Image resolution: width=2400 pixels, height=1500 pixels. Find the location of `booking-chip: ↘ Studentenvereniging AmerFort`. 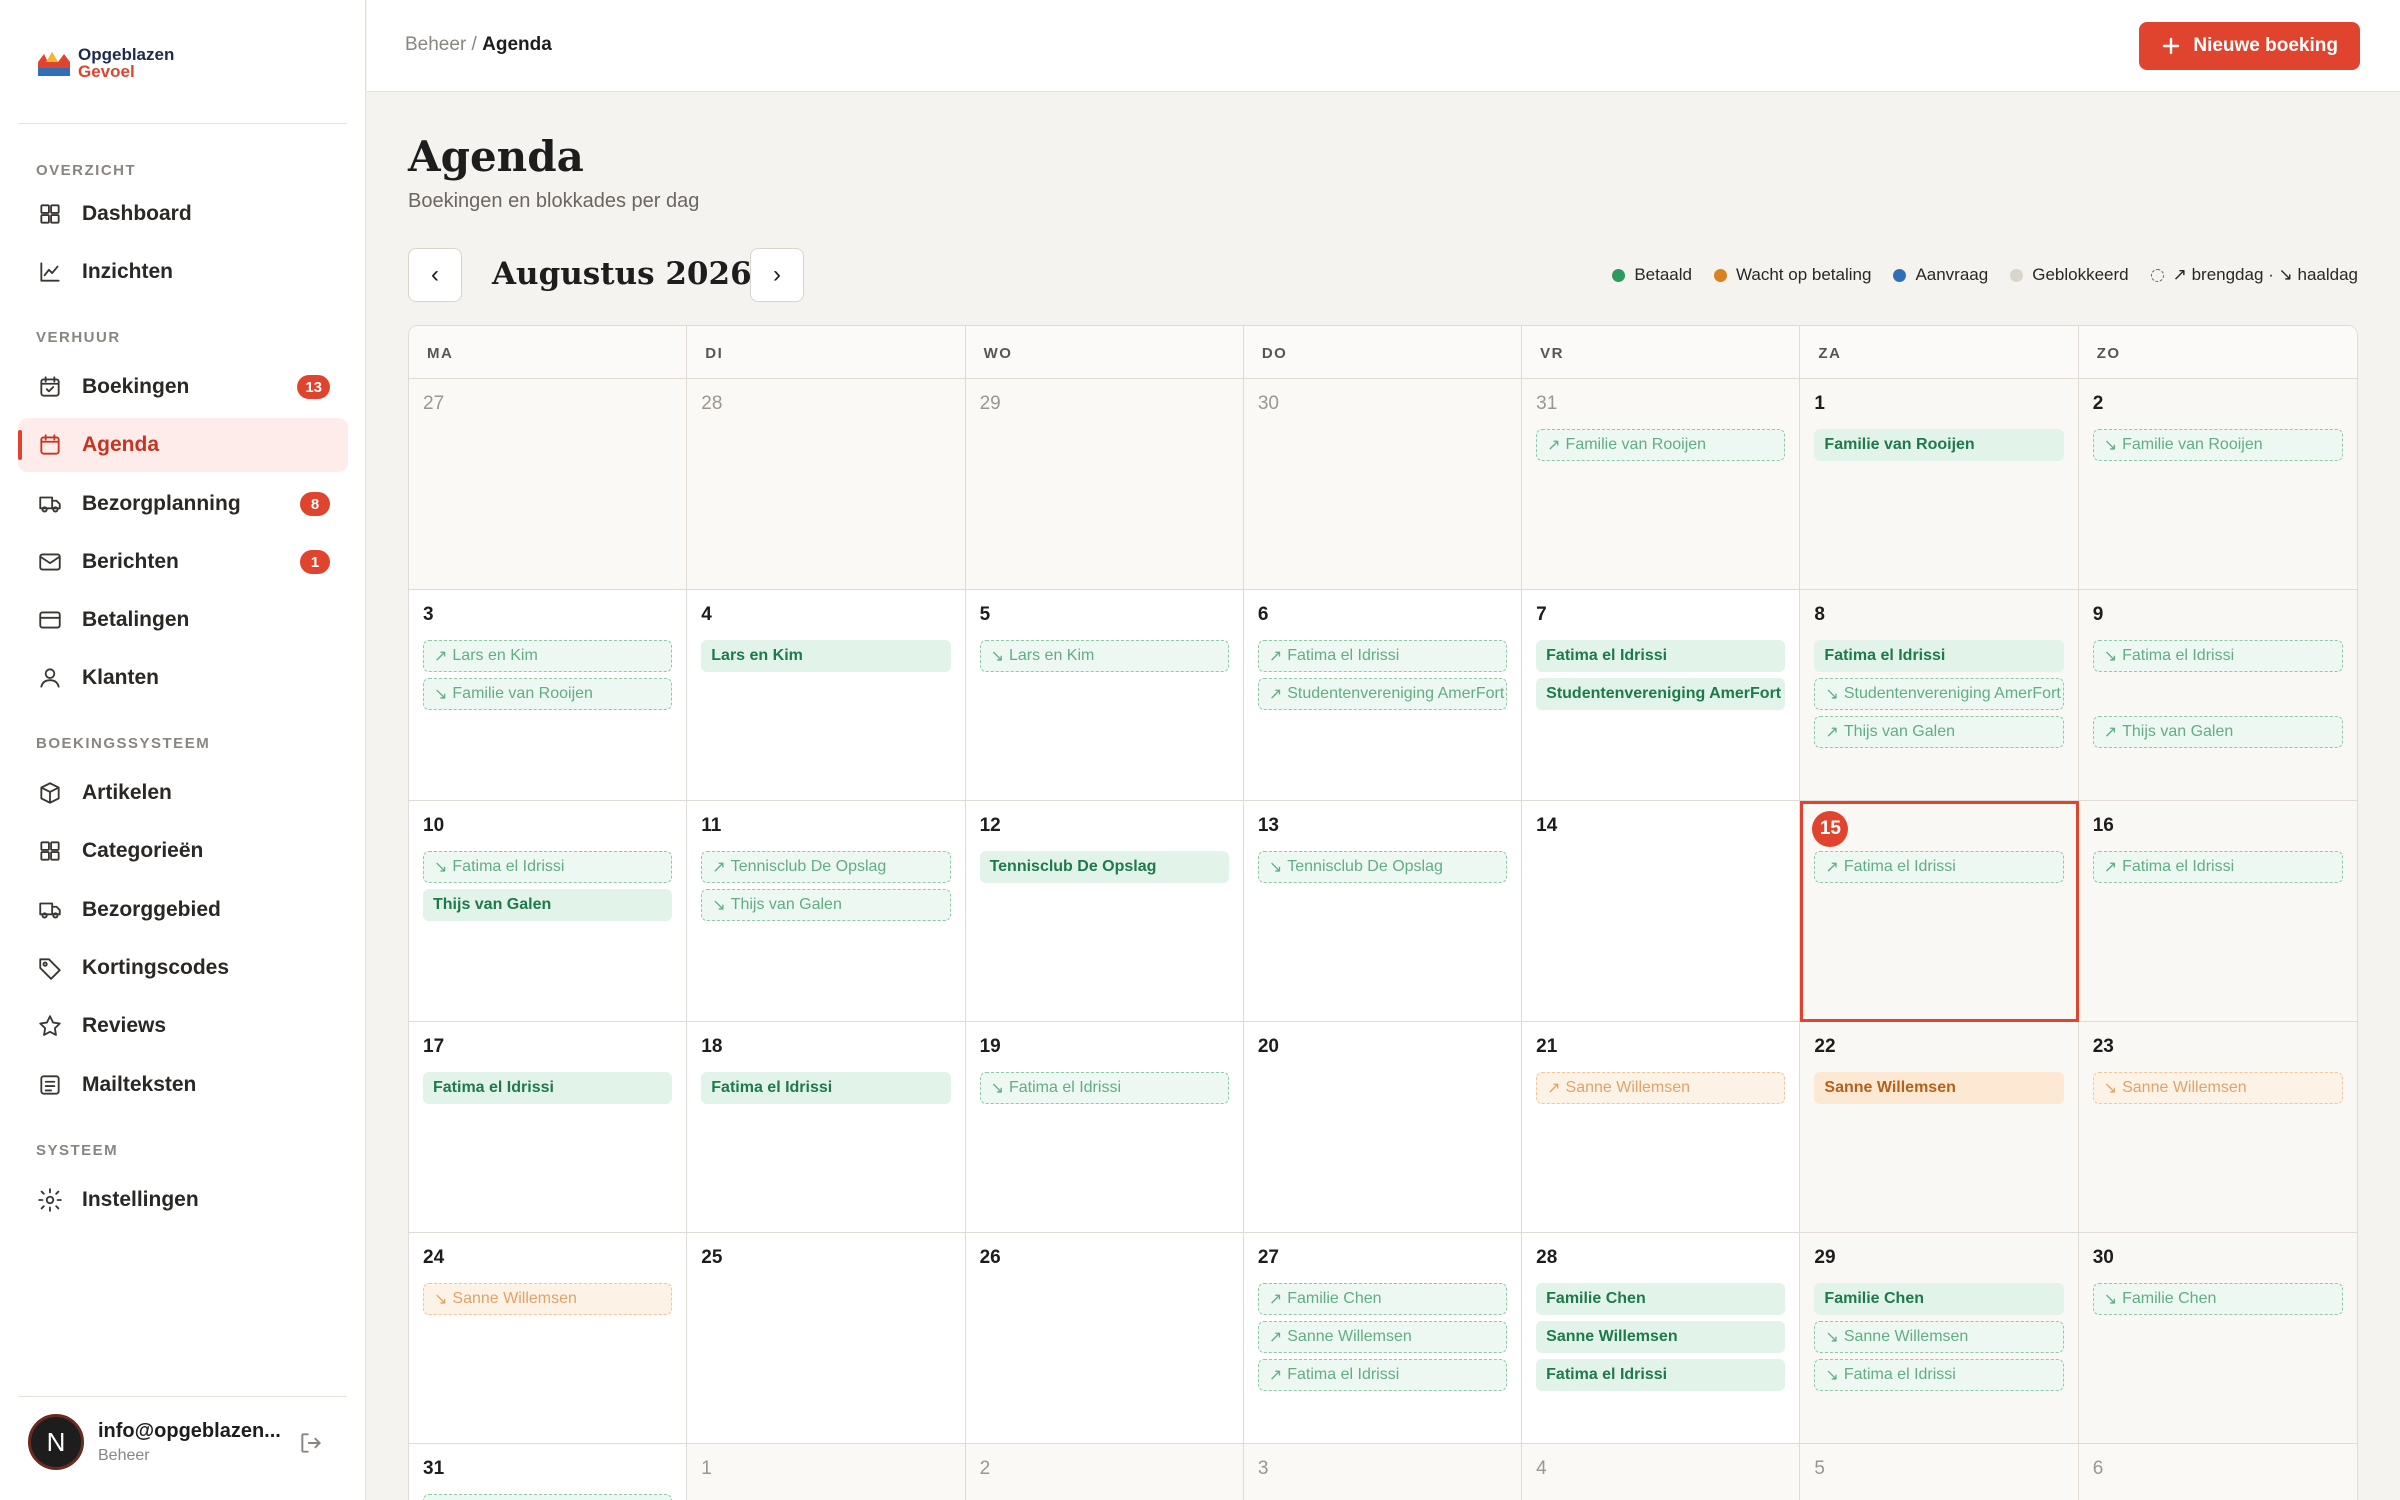

booking-chip: ↘ Studentenvereniging AmerFort is located at coordinates (1939, 694).